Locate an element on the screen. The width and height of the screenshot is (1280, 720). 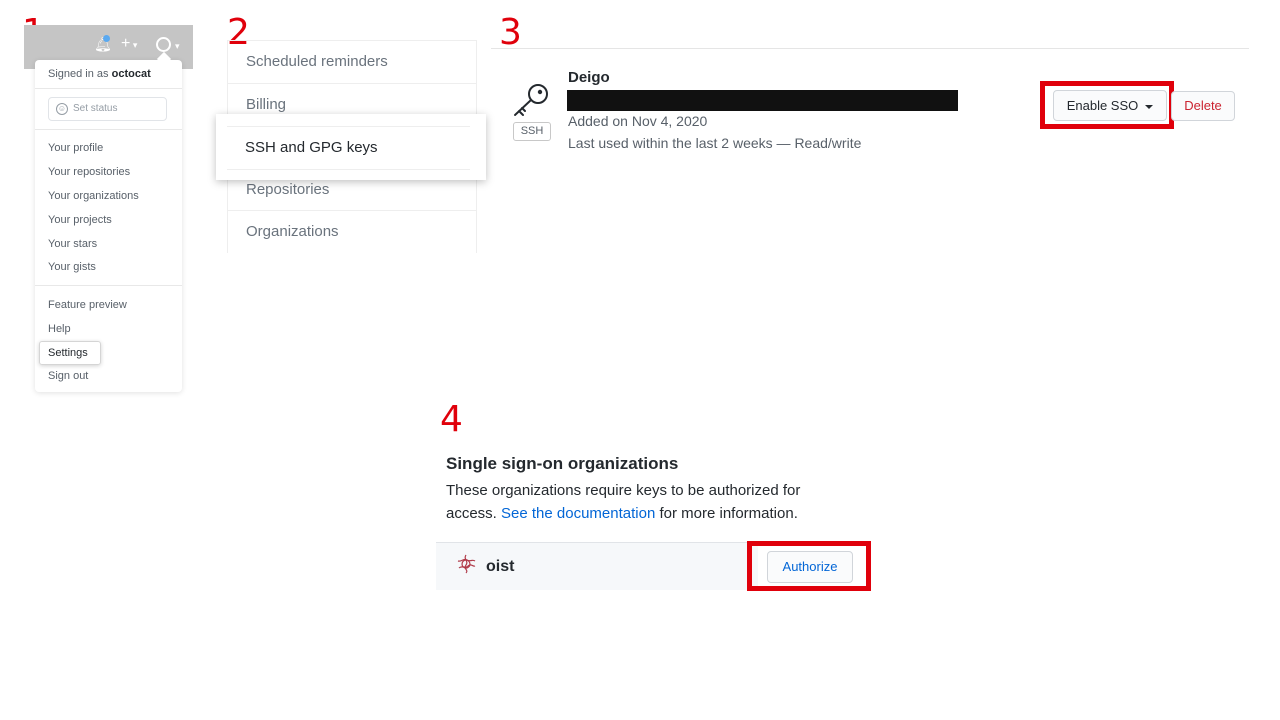
avatar-icon is located at coordinates (163, 44).